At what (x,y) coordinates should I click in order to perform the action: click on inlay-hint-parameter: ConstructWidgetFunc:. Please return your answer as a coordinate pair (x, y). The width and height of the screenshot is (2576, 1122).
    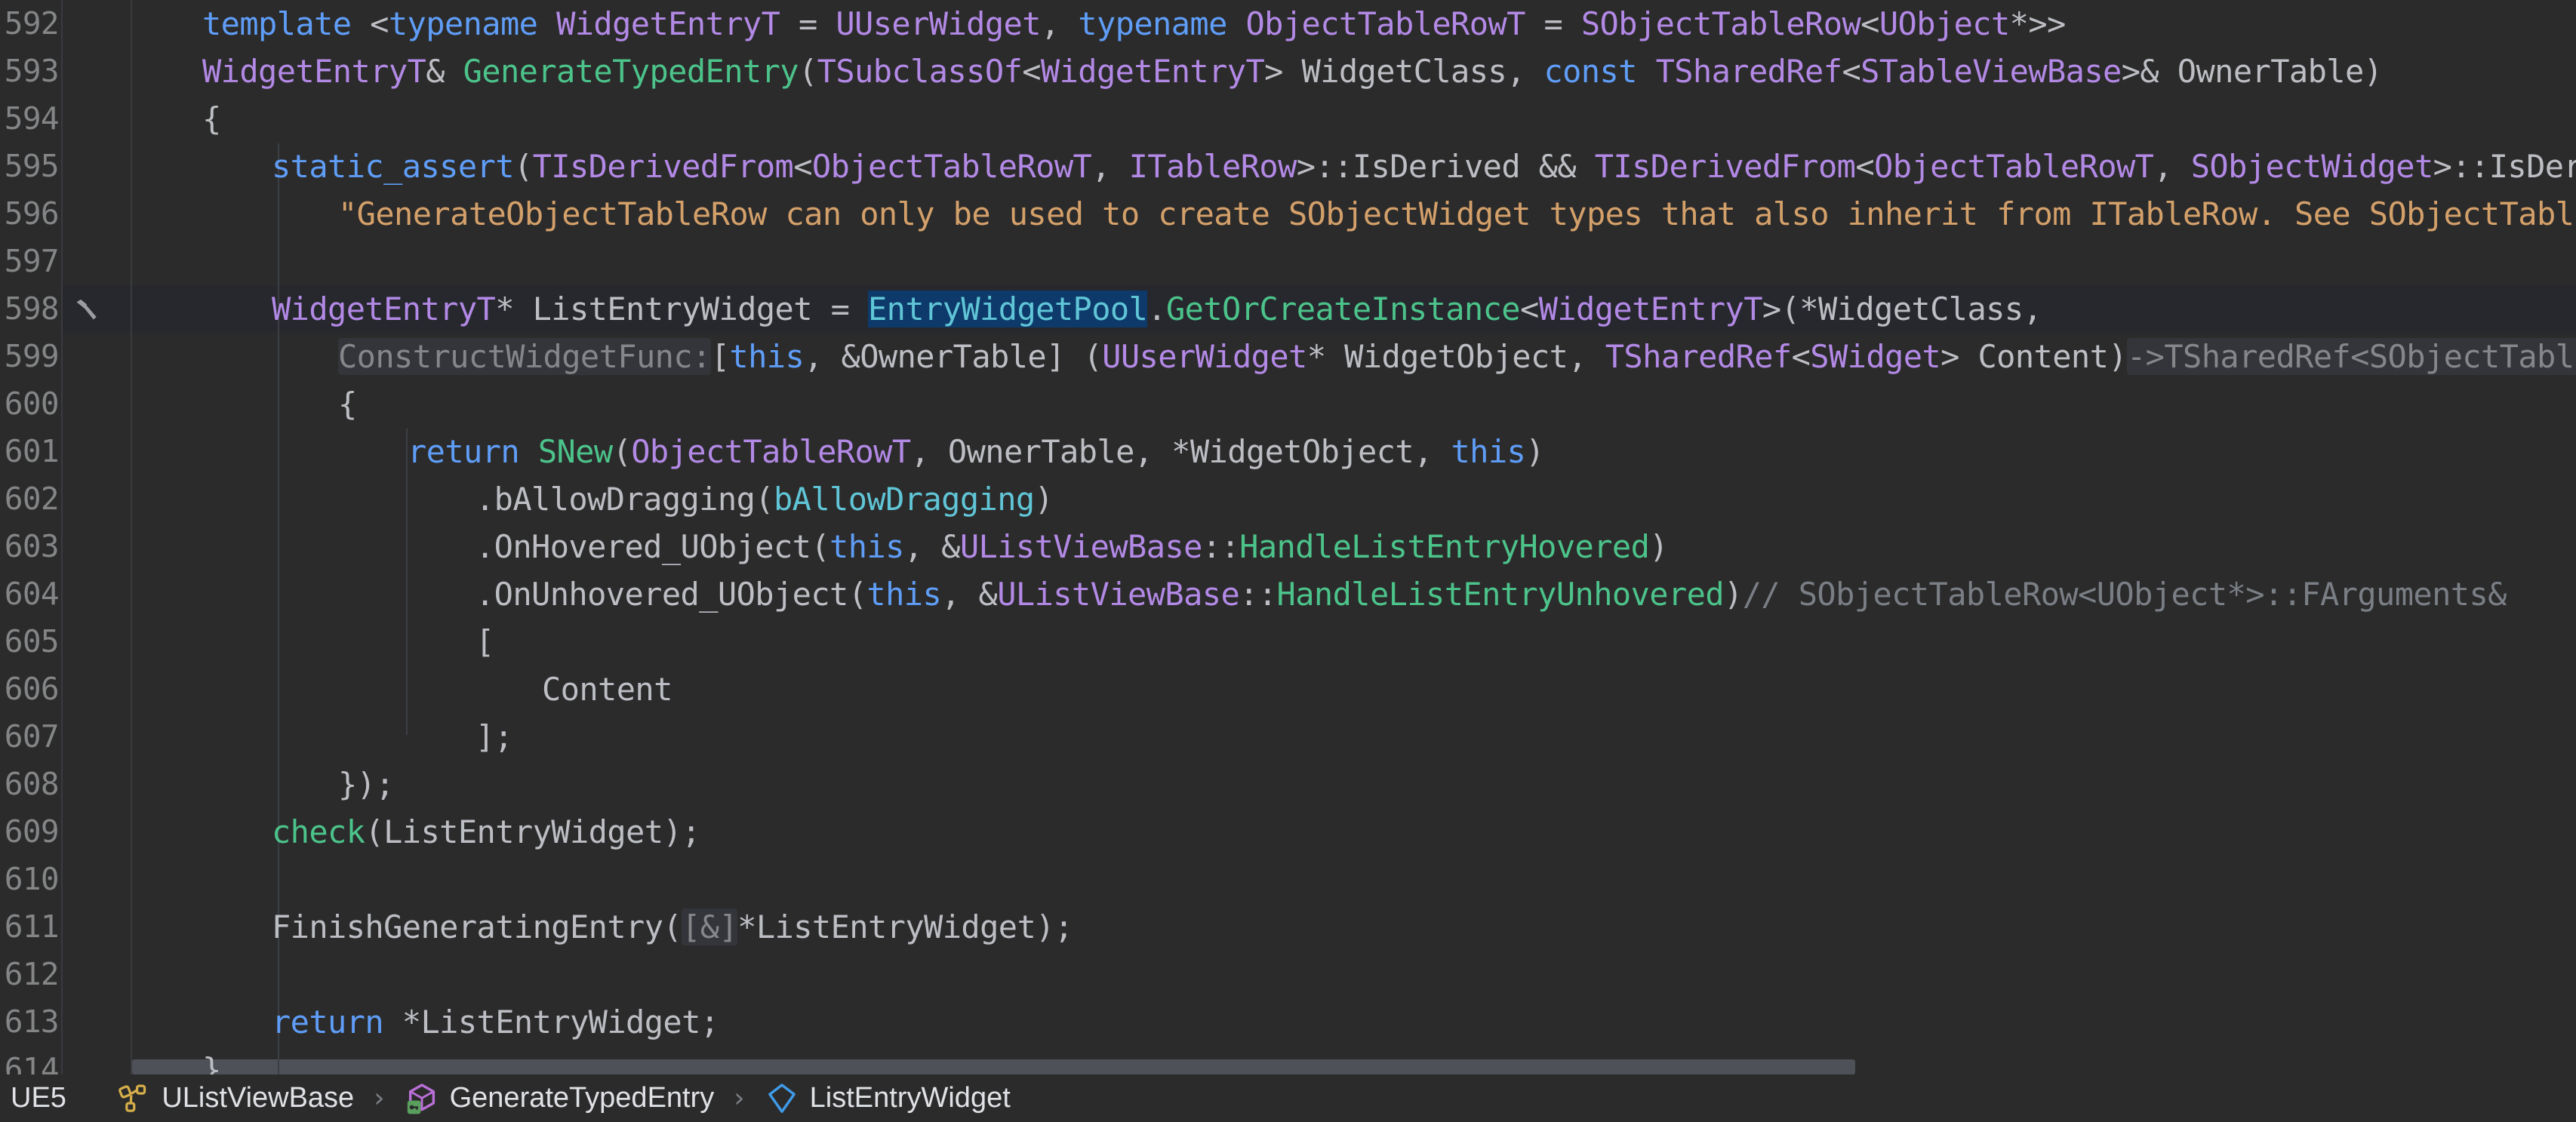
    Looking at the image, I should click on (524, 356).